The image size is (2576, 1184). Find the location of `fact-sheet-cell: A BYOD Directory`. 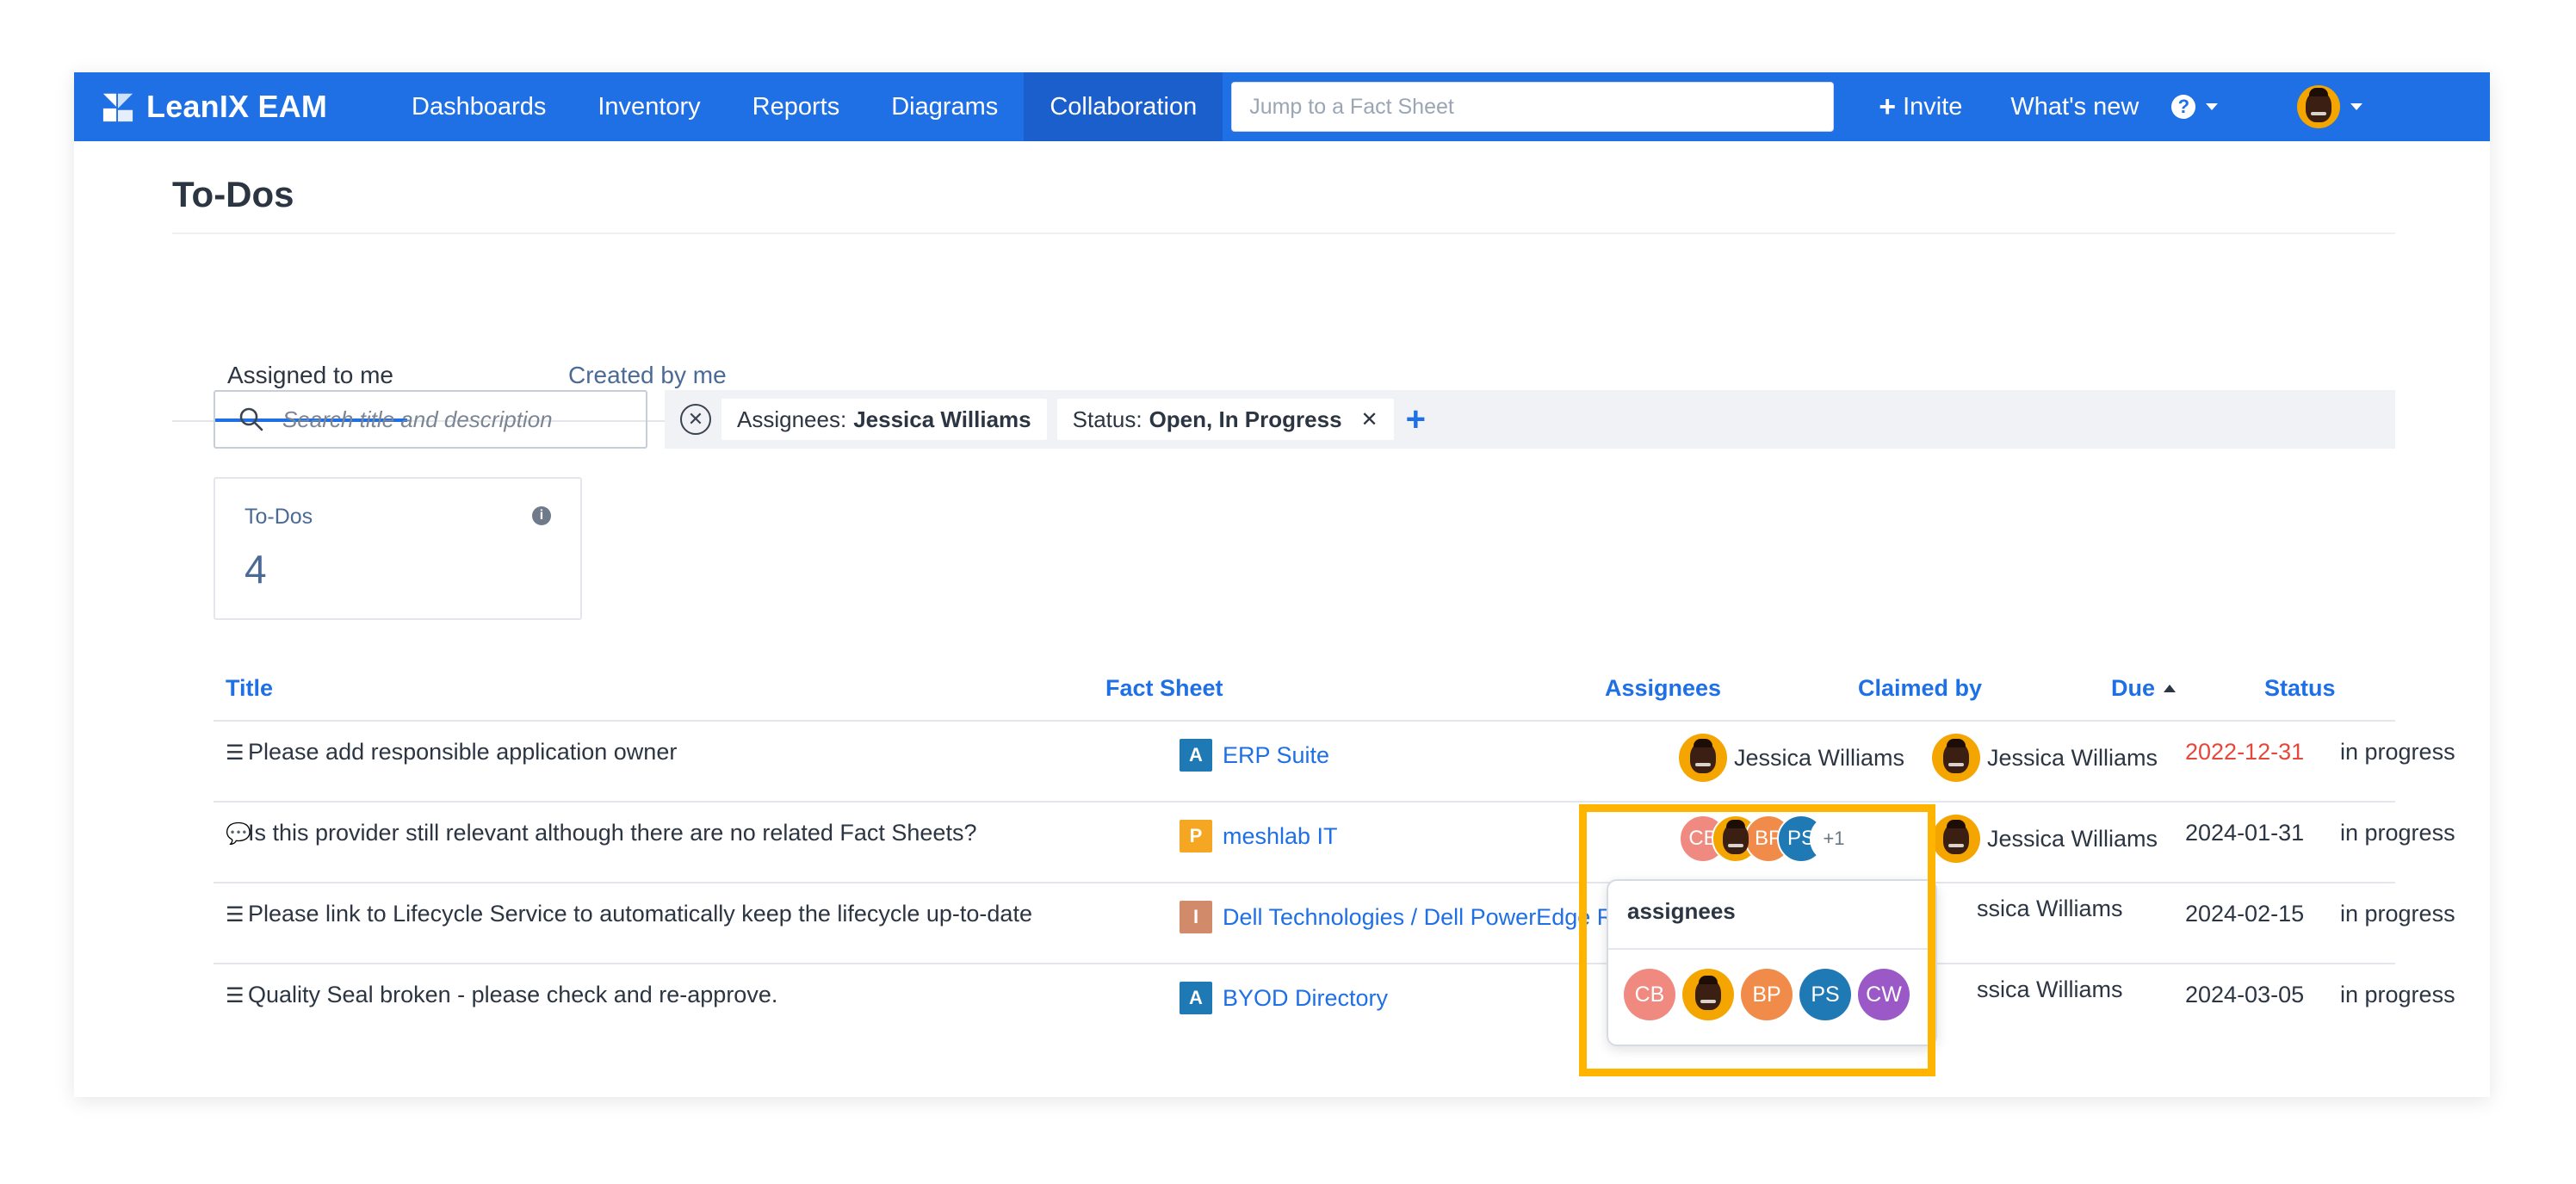

fact-sheet-cell: A BYOD Directory is located at coordinates (1284, 998).